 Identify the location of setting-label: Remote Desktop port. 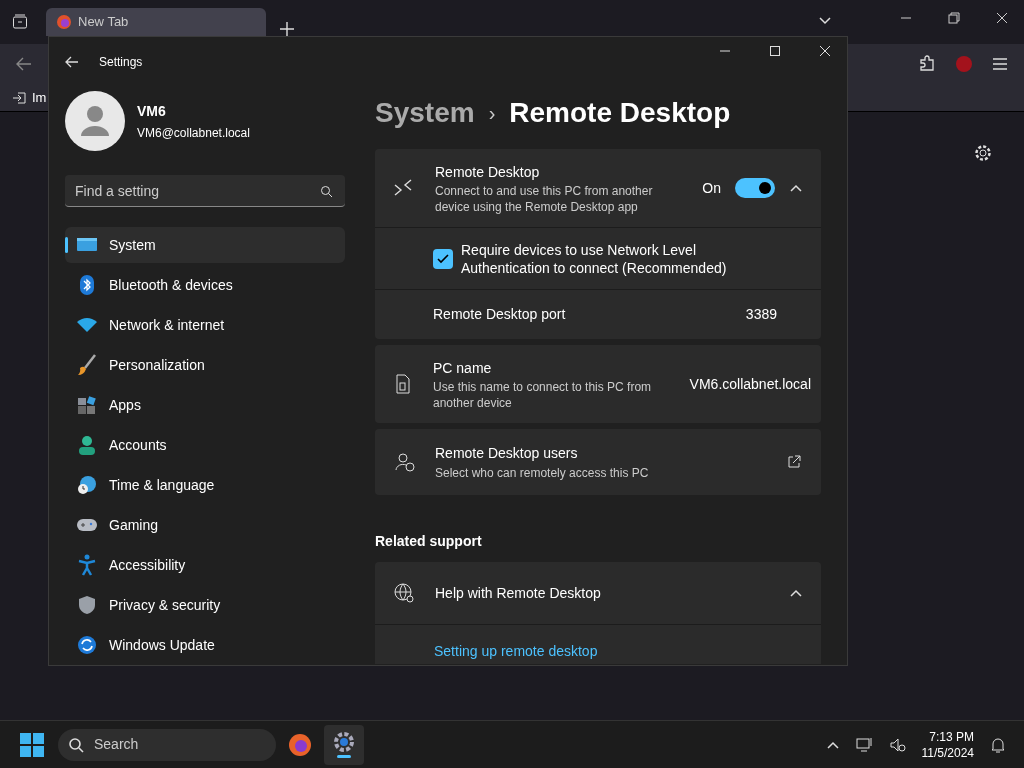
(500, 314).